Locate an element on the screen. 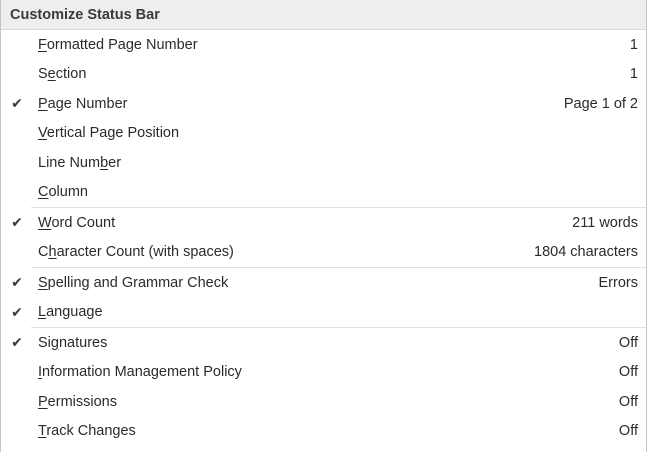 The height and width of the screenshot is (452, 647). menu-item-track-changes: Track Changes Off is located at coordinates (323, 432).